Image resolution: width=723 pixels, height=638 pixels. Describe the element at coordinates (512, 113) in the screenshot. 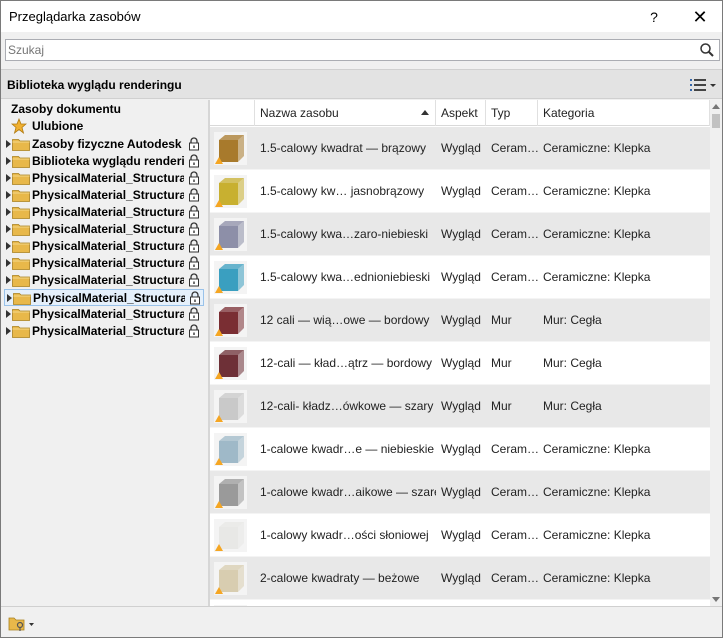

I see `column-type-header: Typ` at that location.